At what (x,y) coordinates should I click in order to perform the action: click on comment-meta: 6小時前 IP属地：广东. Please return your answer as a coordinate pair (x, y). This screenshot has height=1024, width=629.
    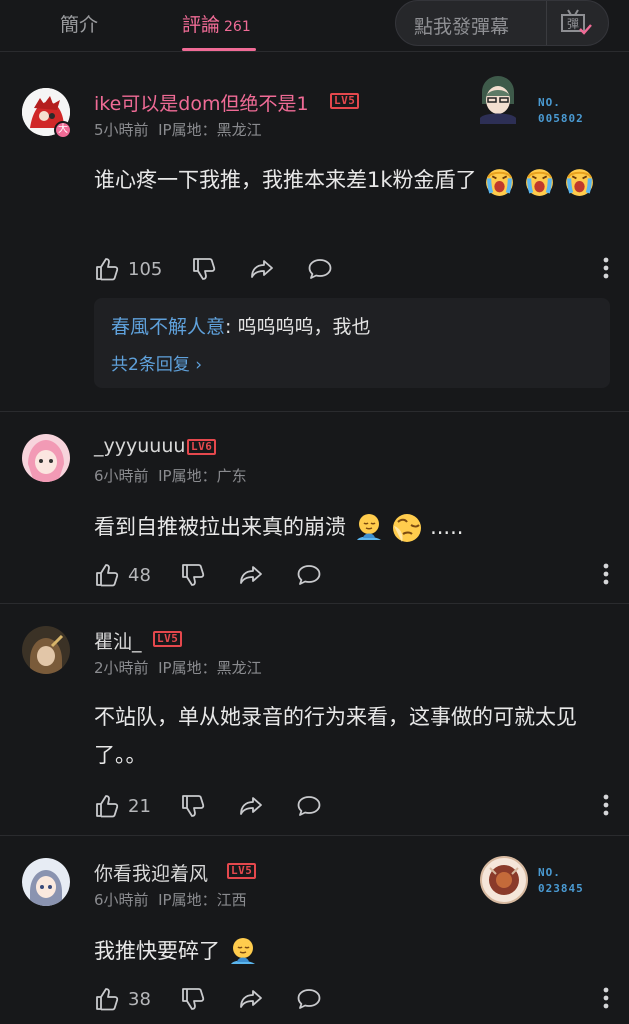
    Looking at the image, I should click on (170, 475).